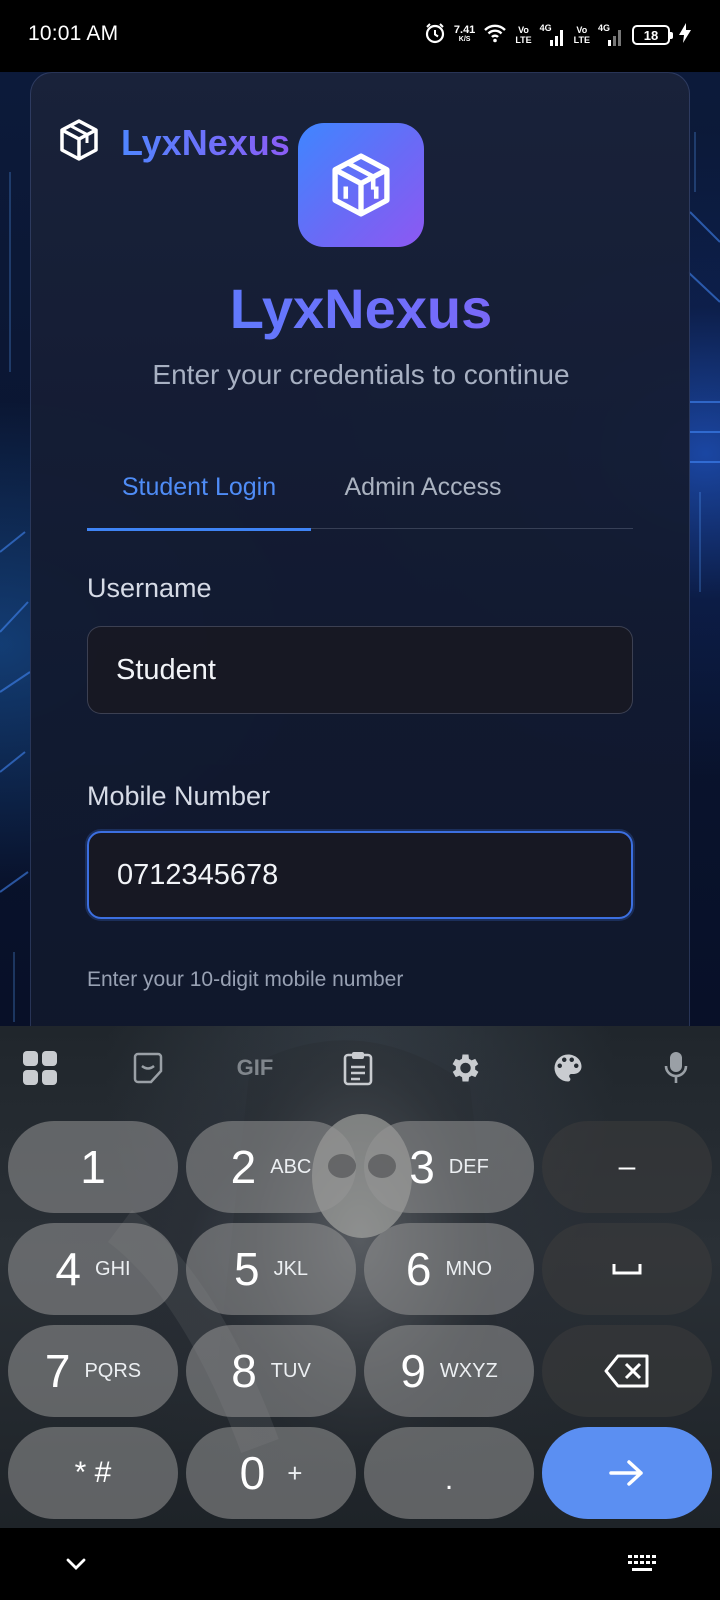  I want to click on alarm-icon, so click(435, 35).